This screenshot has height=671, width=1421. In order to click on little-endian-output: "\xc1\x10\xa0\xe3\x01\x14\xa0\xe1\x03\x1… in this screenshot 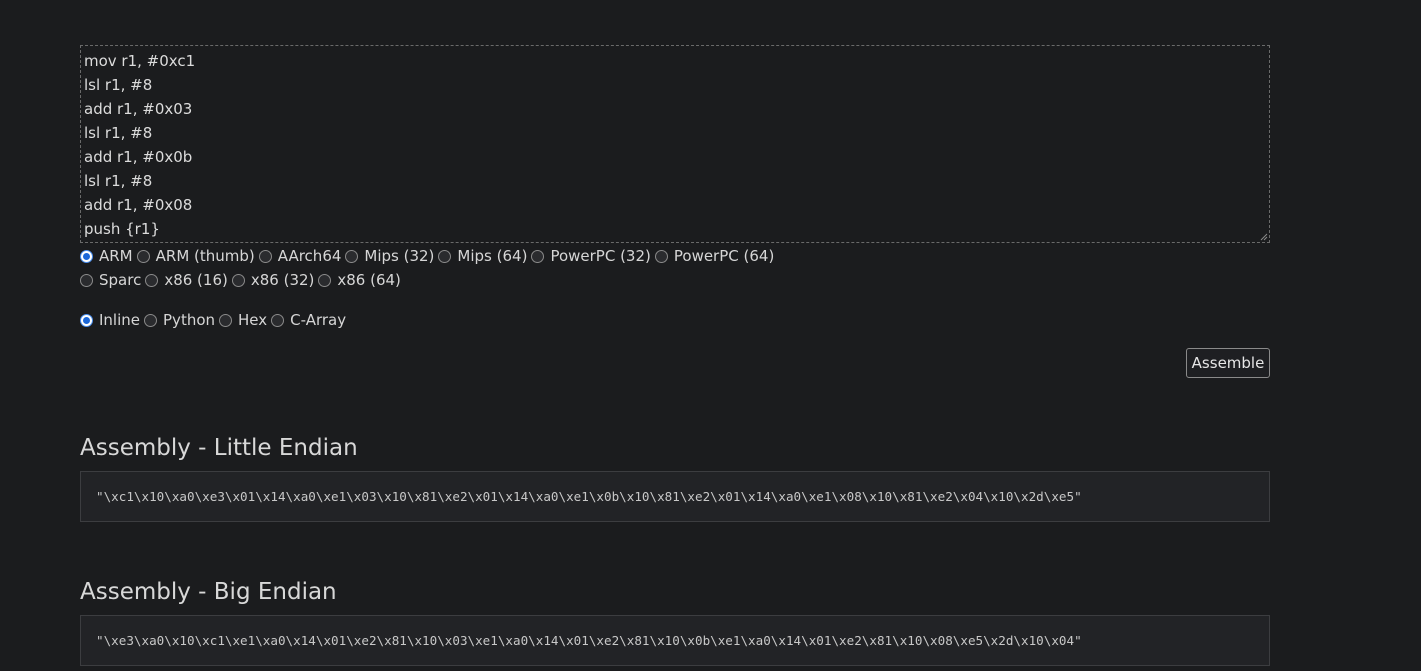, I will do `click(675, 496)`.